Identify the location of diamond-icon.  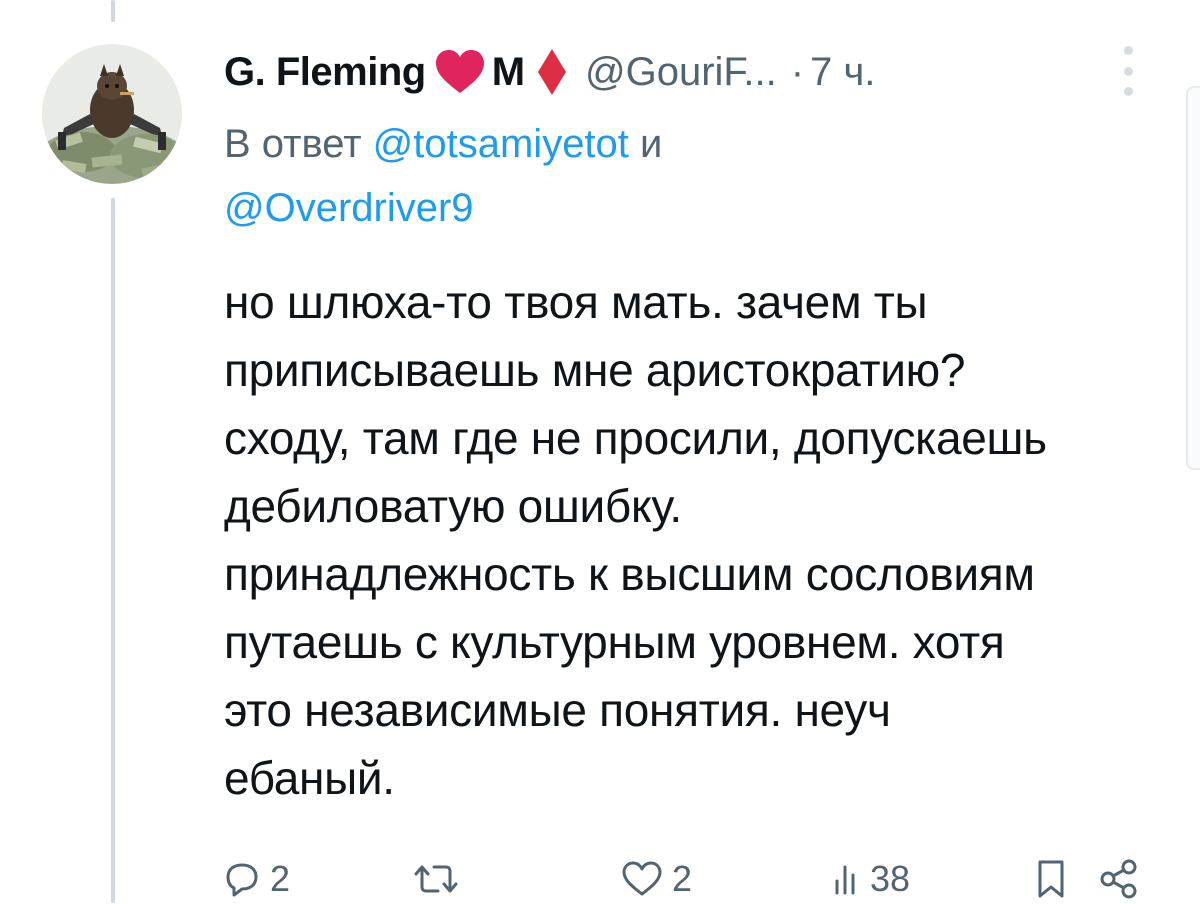
(552, 72).